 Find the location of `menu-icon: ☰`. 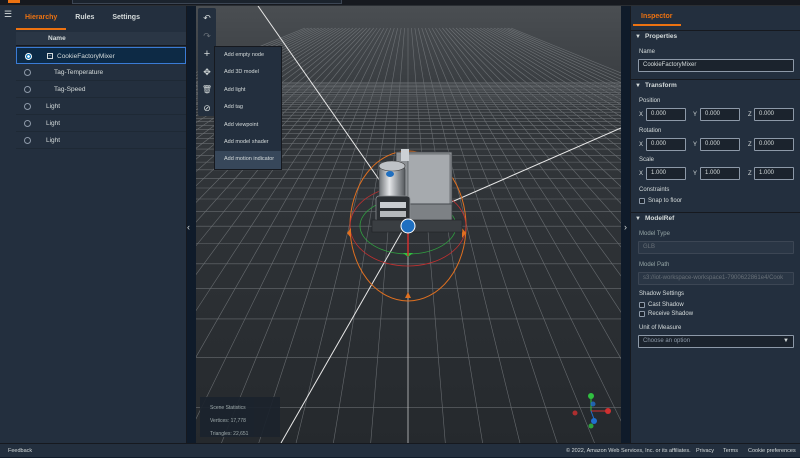

menu-icon: ☰ is located at coordinates (8, 14).